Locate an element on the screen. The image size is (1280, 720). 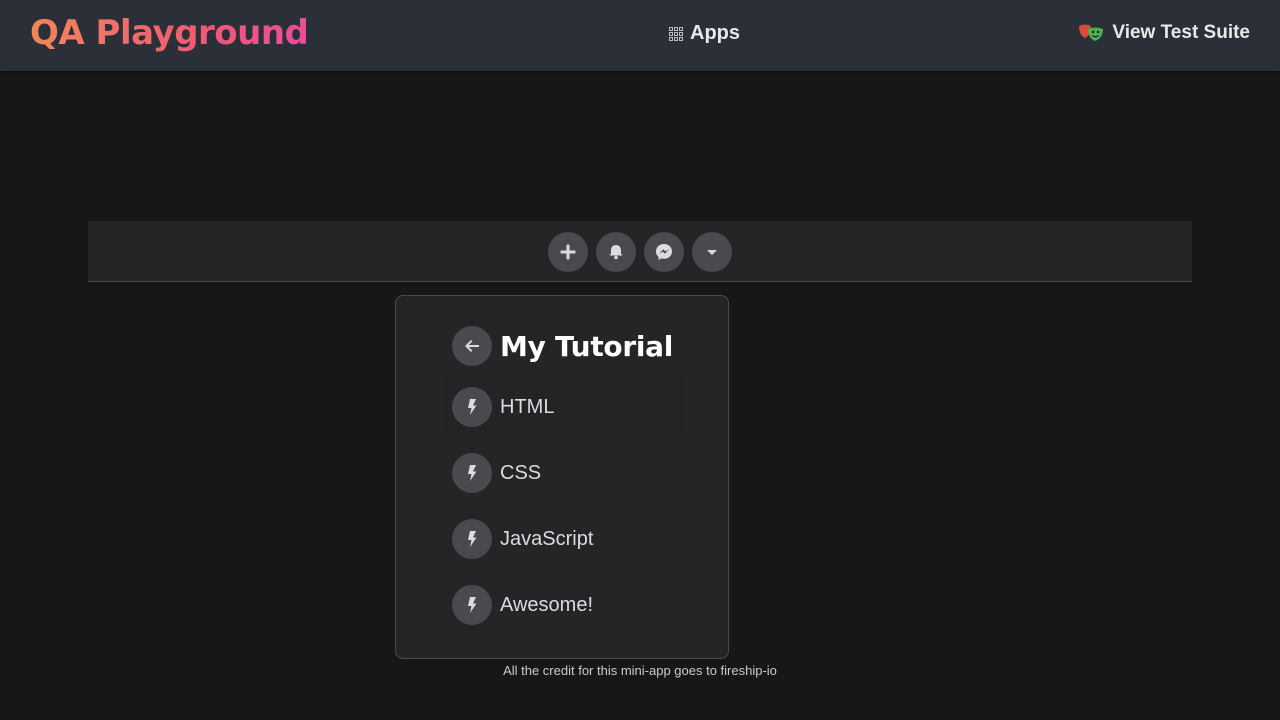
bell-icon is located at coordinates (616, 252).